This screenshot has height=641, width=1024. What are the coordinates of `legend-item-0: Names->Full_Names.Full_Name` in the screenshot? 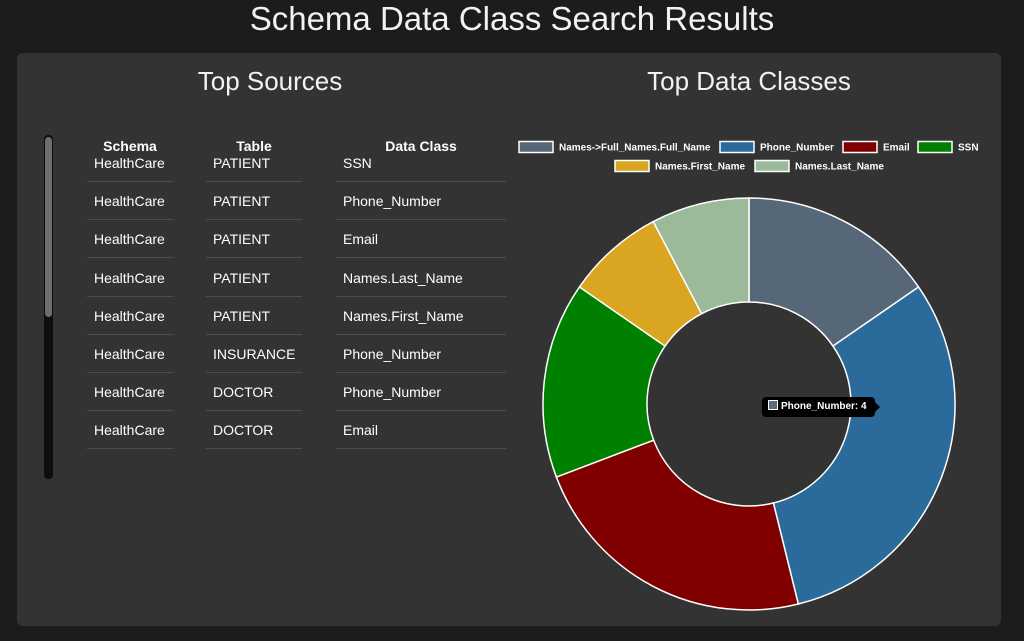 It's located at (614, 147).